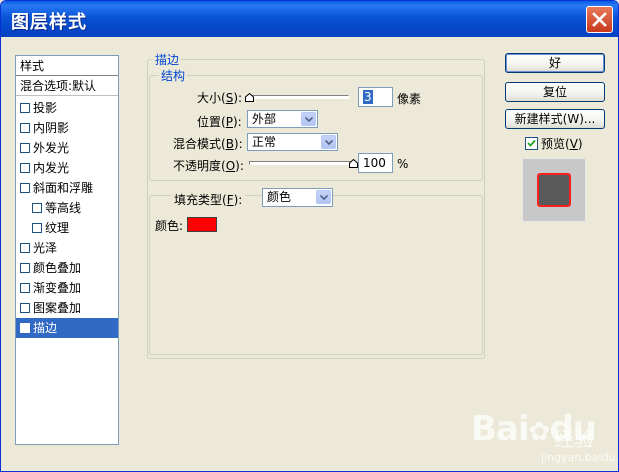 This screenshot has width=619, height=472. I want to click on style-item-label: 颜色叠加, so click(57, 268).